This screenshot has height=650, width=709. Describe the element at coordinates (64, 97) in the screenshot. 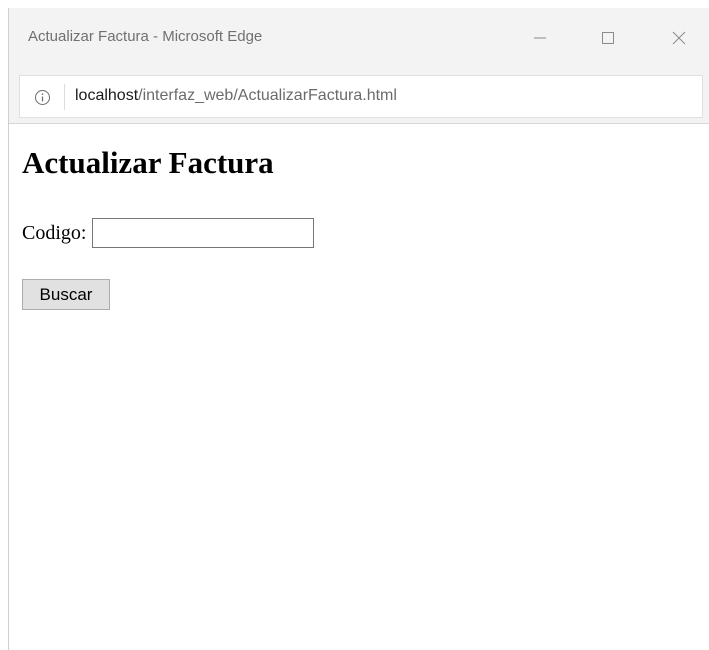

I see `address-divider` at that location.